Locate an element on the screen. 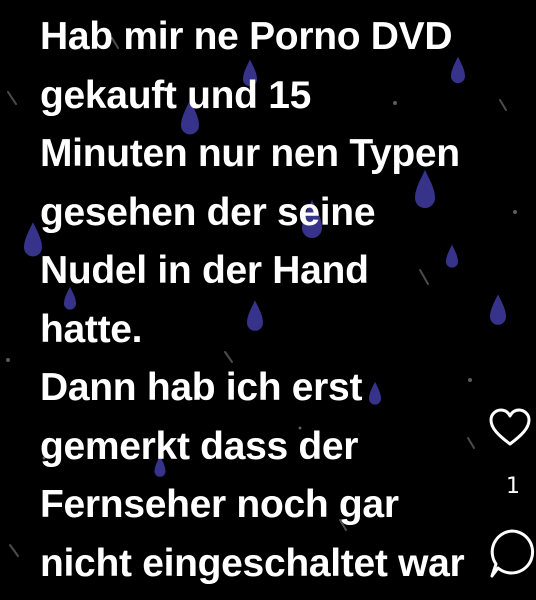 The height and width of the screenshot is (600, 536). comment-bubble-icon is located at coordinates (512, 553).